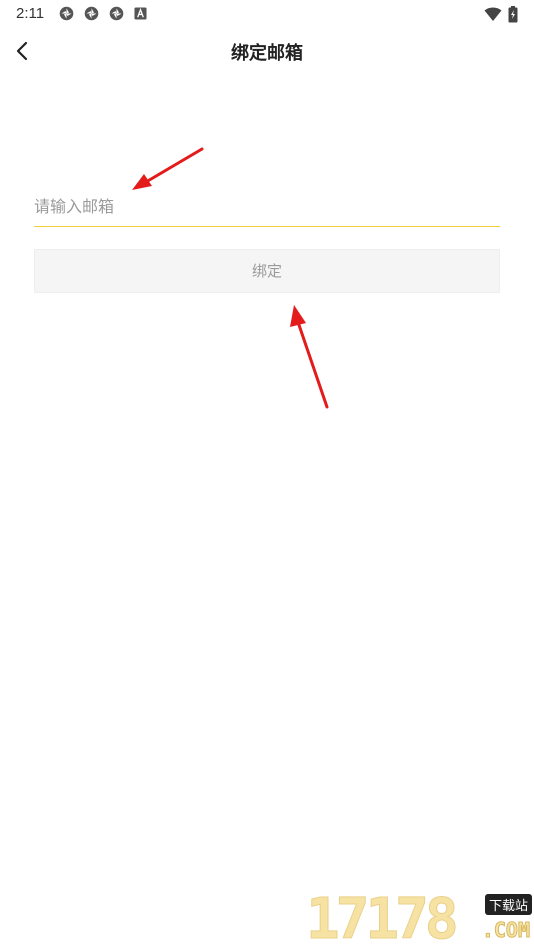  I want to click on annotation-arrow-button, so click(309, 357).